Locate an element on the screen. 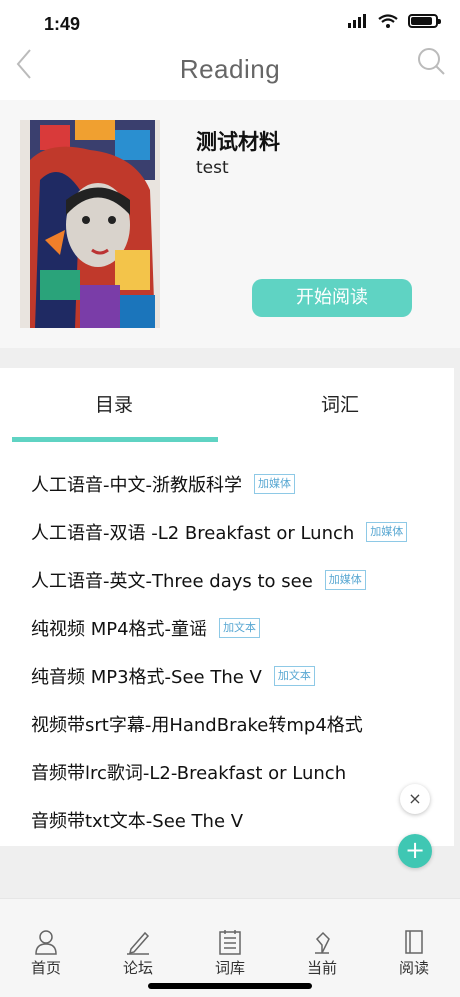  chapter-item: 音频带txt文本-See The V is located at coordinates (137, 820).